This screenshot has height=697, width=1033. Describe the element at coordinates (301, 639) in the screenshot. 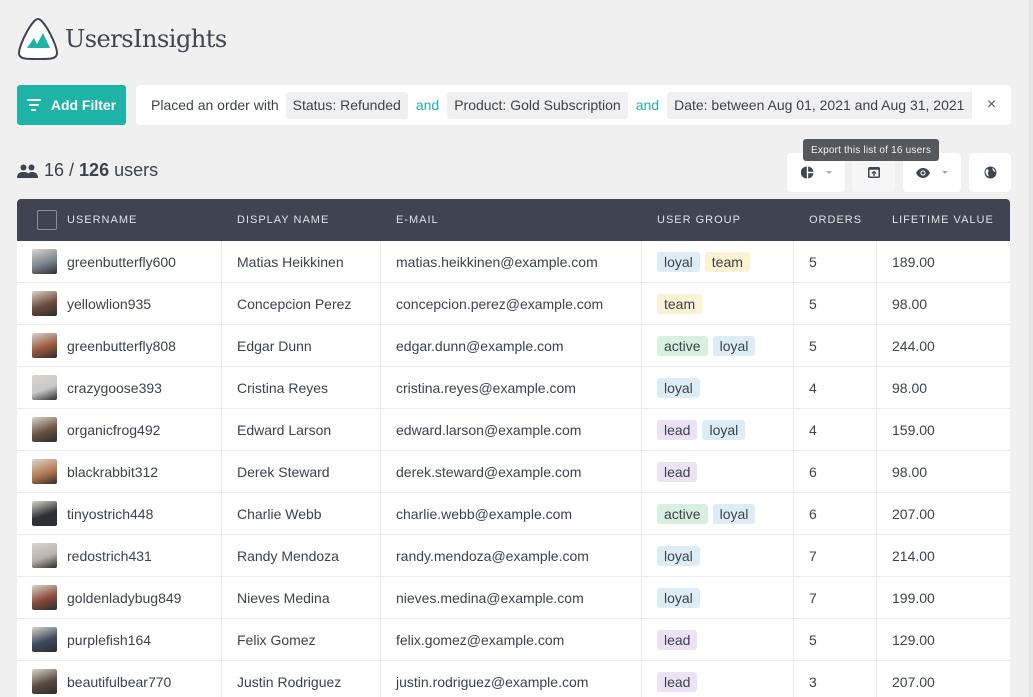

I see `cell-display-name: Felix Gomez` at that location.